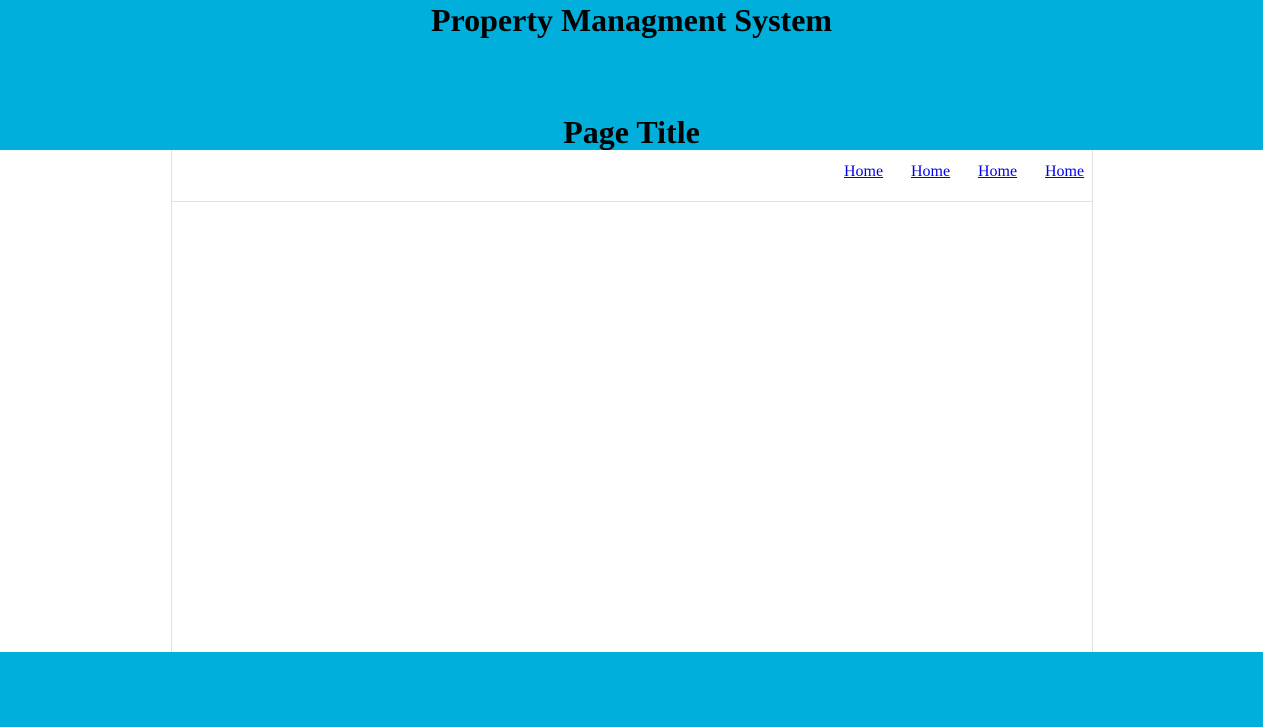  What do you see at coordinates (631, 689) in the screenshot?
I see `site-footer` at bounding box center [631, 689].